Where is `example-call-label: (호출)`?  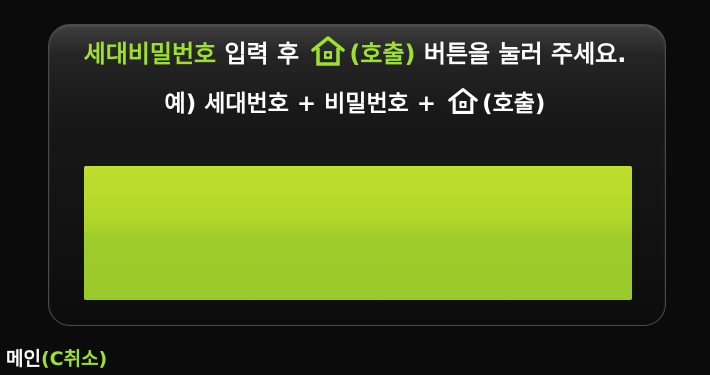 example-call-label: (호출) is located at coordinates (514, 104).